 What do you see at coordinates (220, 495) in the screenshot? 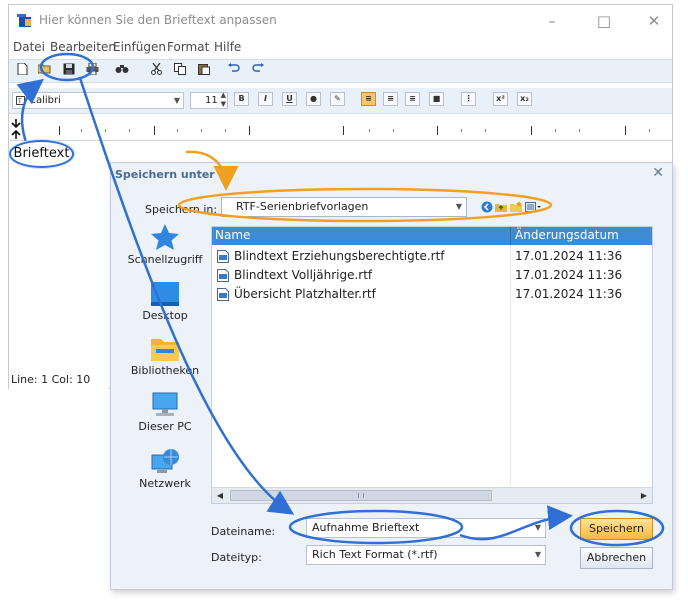
I see `scroll-left-icon: ◀` at bounding box center [220, 495].